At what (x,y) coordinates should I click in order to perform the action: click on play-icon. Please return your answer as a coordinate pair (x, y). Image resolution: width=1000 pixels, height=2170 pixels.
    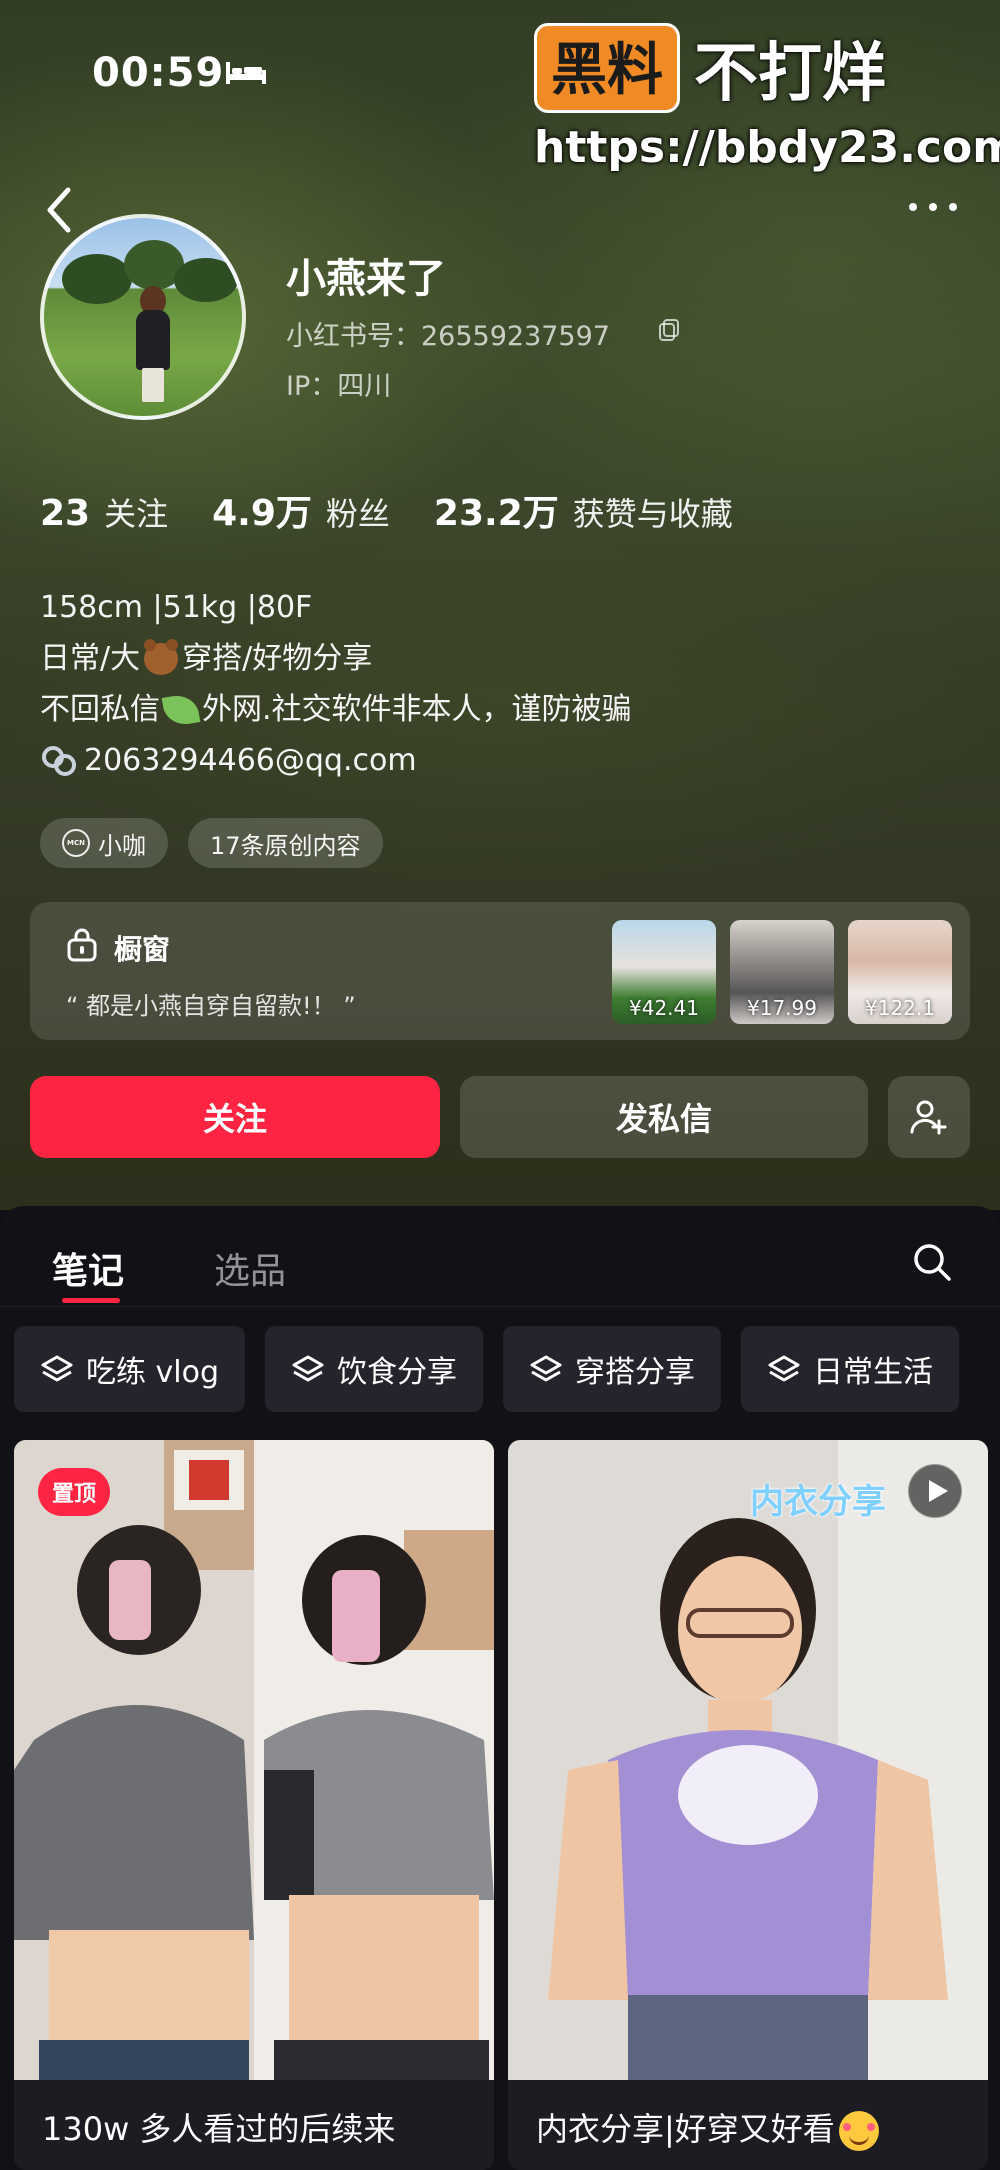
    Looking at the image, I should click on (935, 1491).